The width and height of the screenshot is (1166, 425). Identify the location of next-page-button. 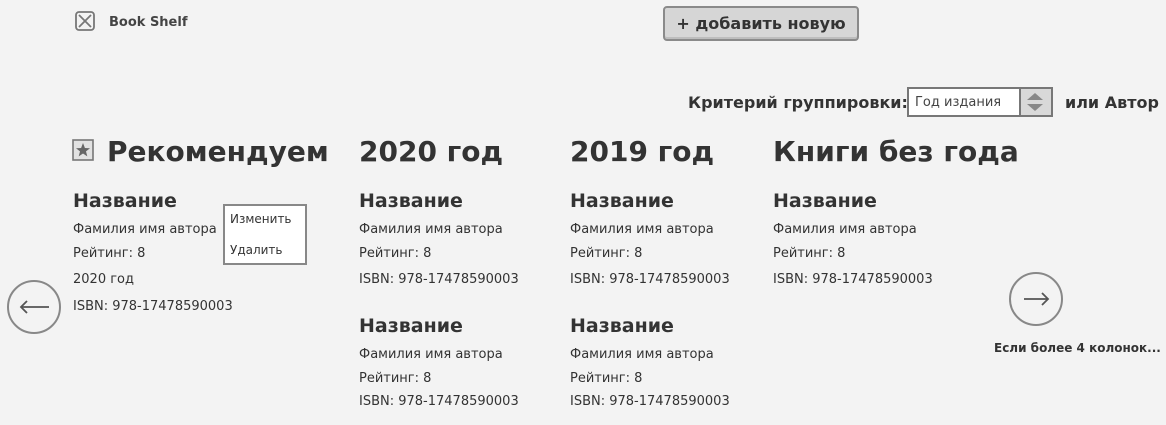
(1036, 299).